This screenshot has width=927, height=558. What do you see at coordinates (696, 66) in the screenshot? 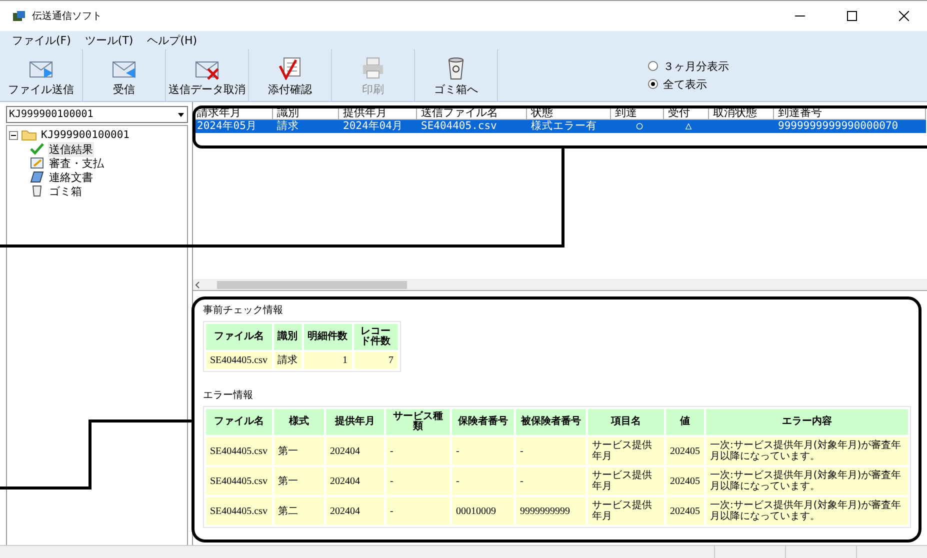
I see `radio-label: ３ヶ月分表示` at bounding box center [696, 66].